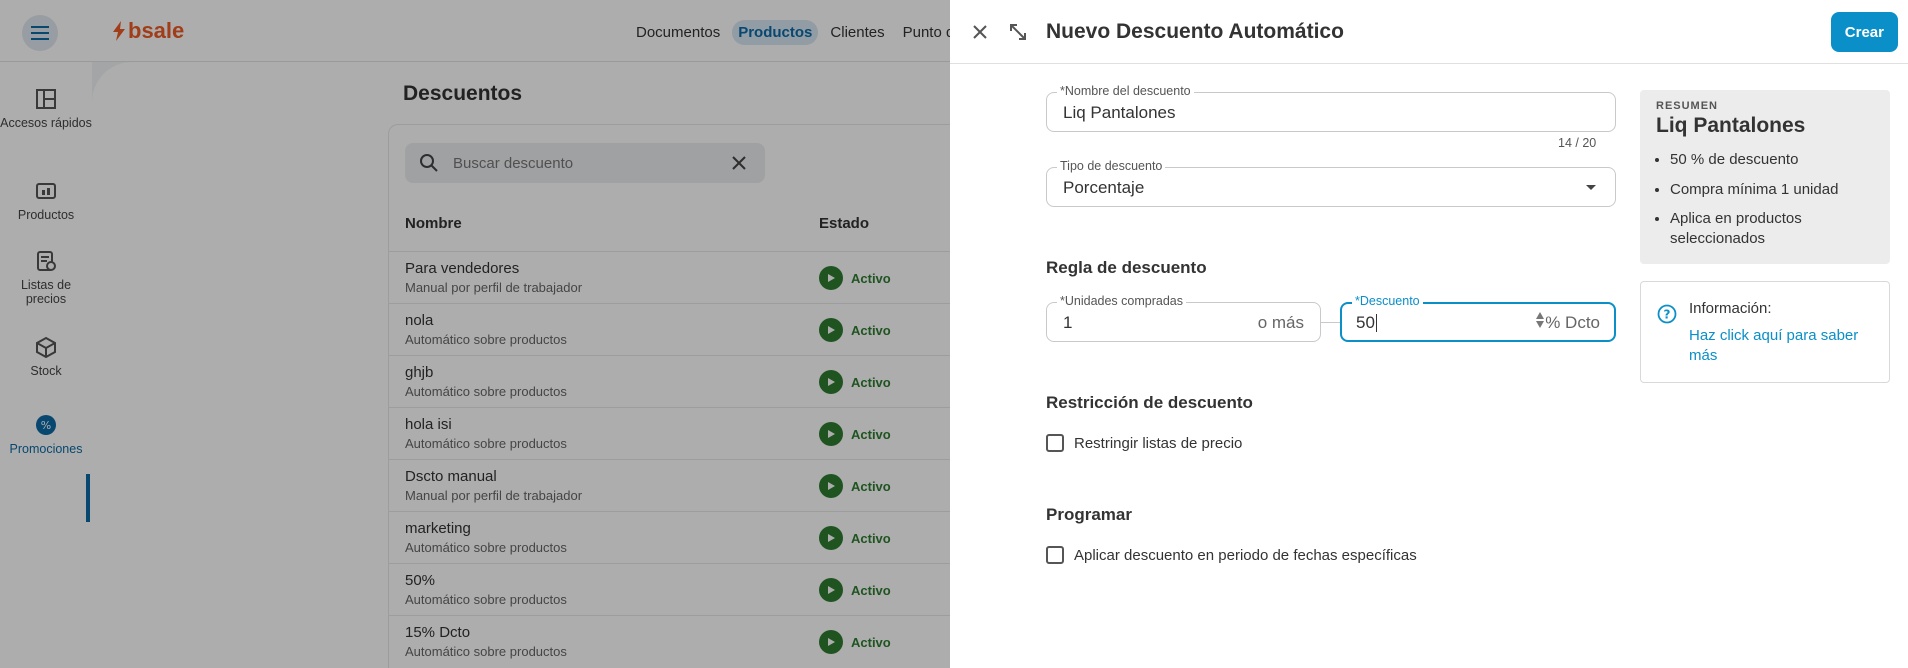 This screenshot has height=668, width=1908. Describe the element at coordinates (1125, 91) in the screenshot. I see `field-label: *Nombre del descuento` at that location.